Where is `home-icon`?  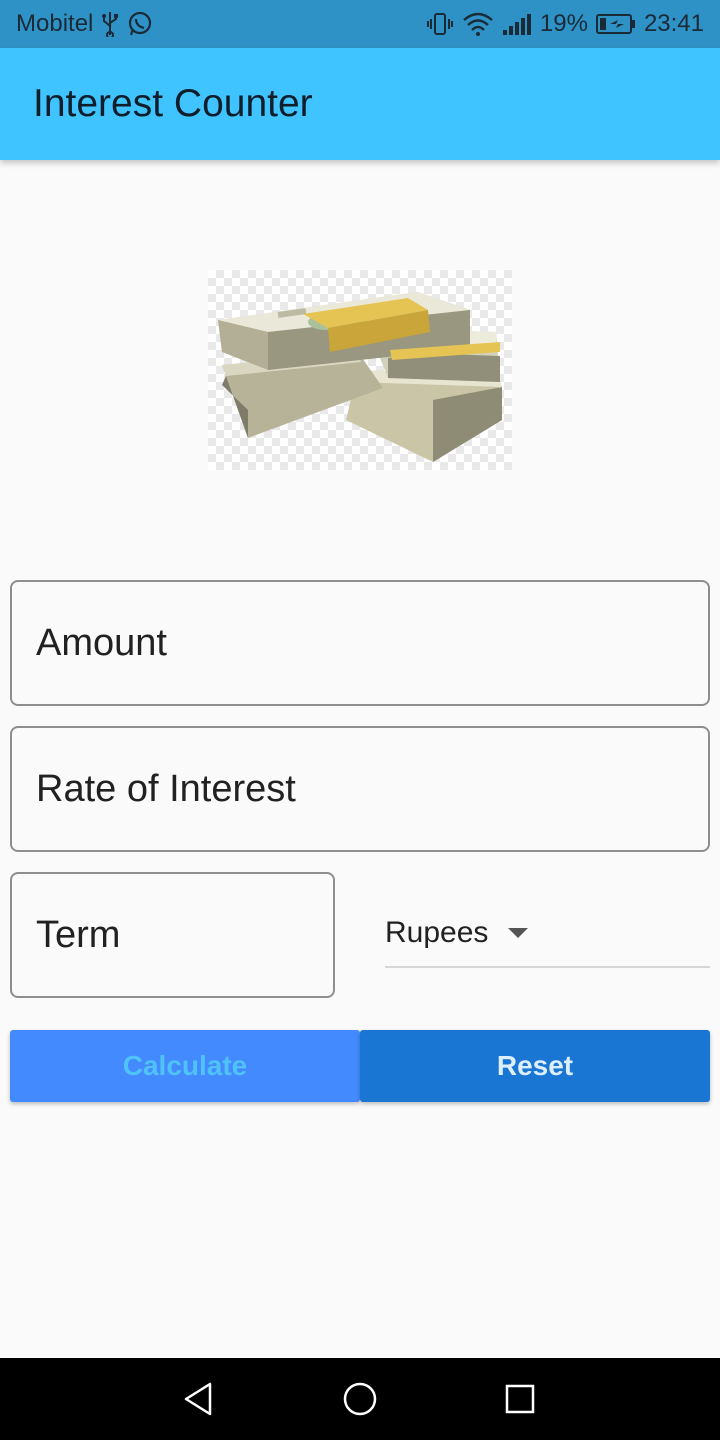
home-icon is located at coordinates (360, 1399).